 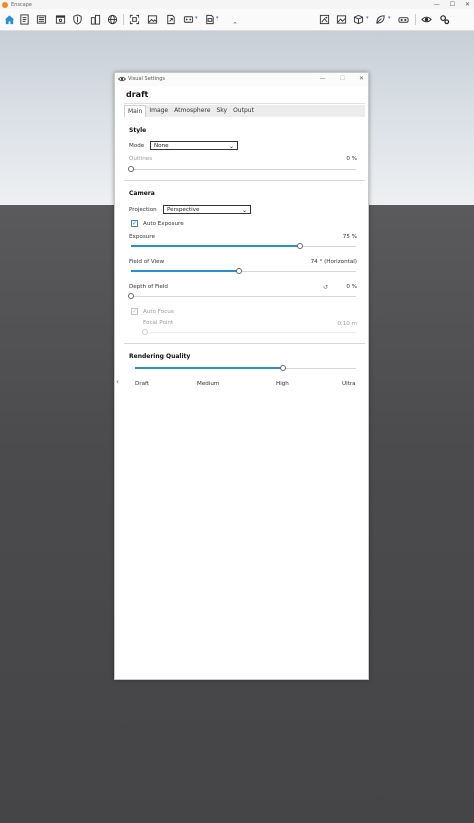 I want to click on shield-icon, so click(x=77, y=19).